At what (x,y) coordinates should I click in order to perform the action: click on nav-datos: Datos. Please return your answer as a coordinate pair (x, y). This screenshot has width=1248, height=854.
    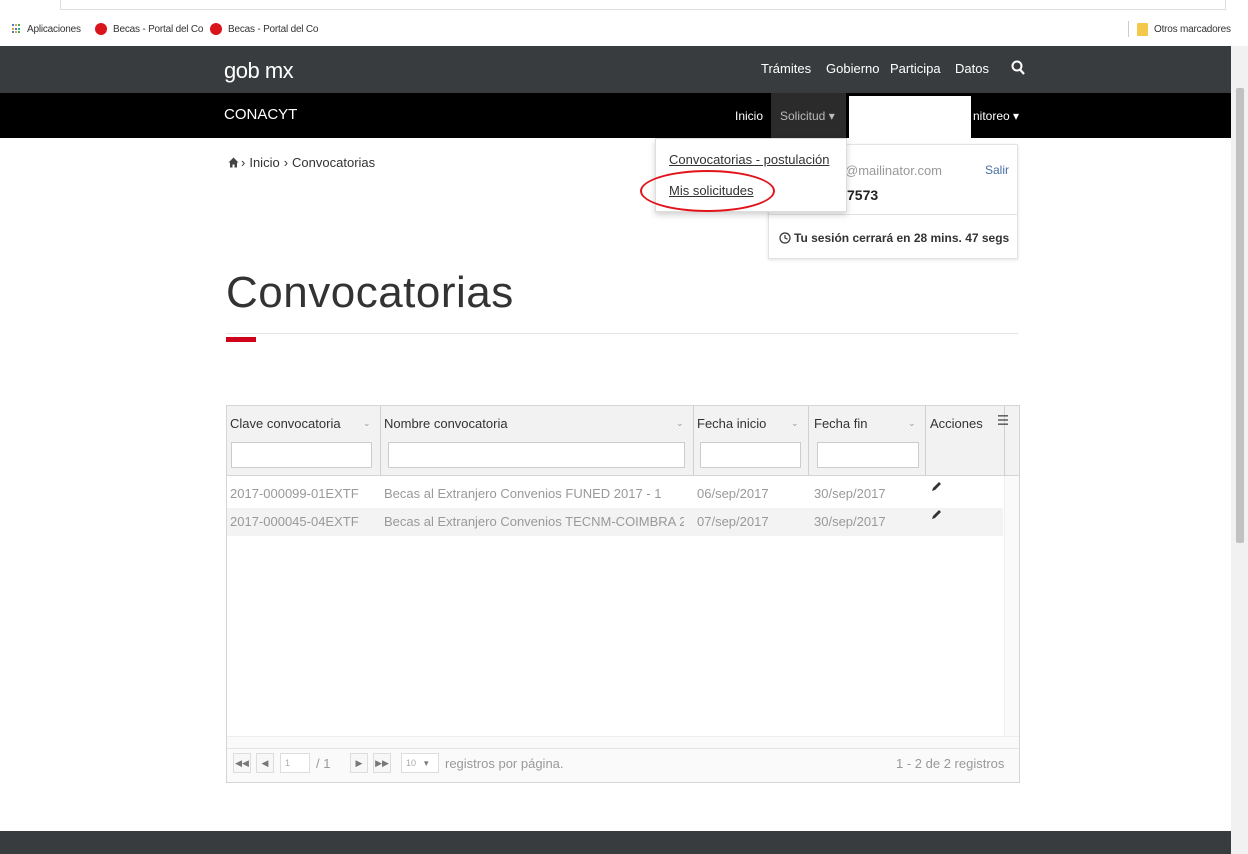
    Looking at the image, I should click on (972, 68).